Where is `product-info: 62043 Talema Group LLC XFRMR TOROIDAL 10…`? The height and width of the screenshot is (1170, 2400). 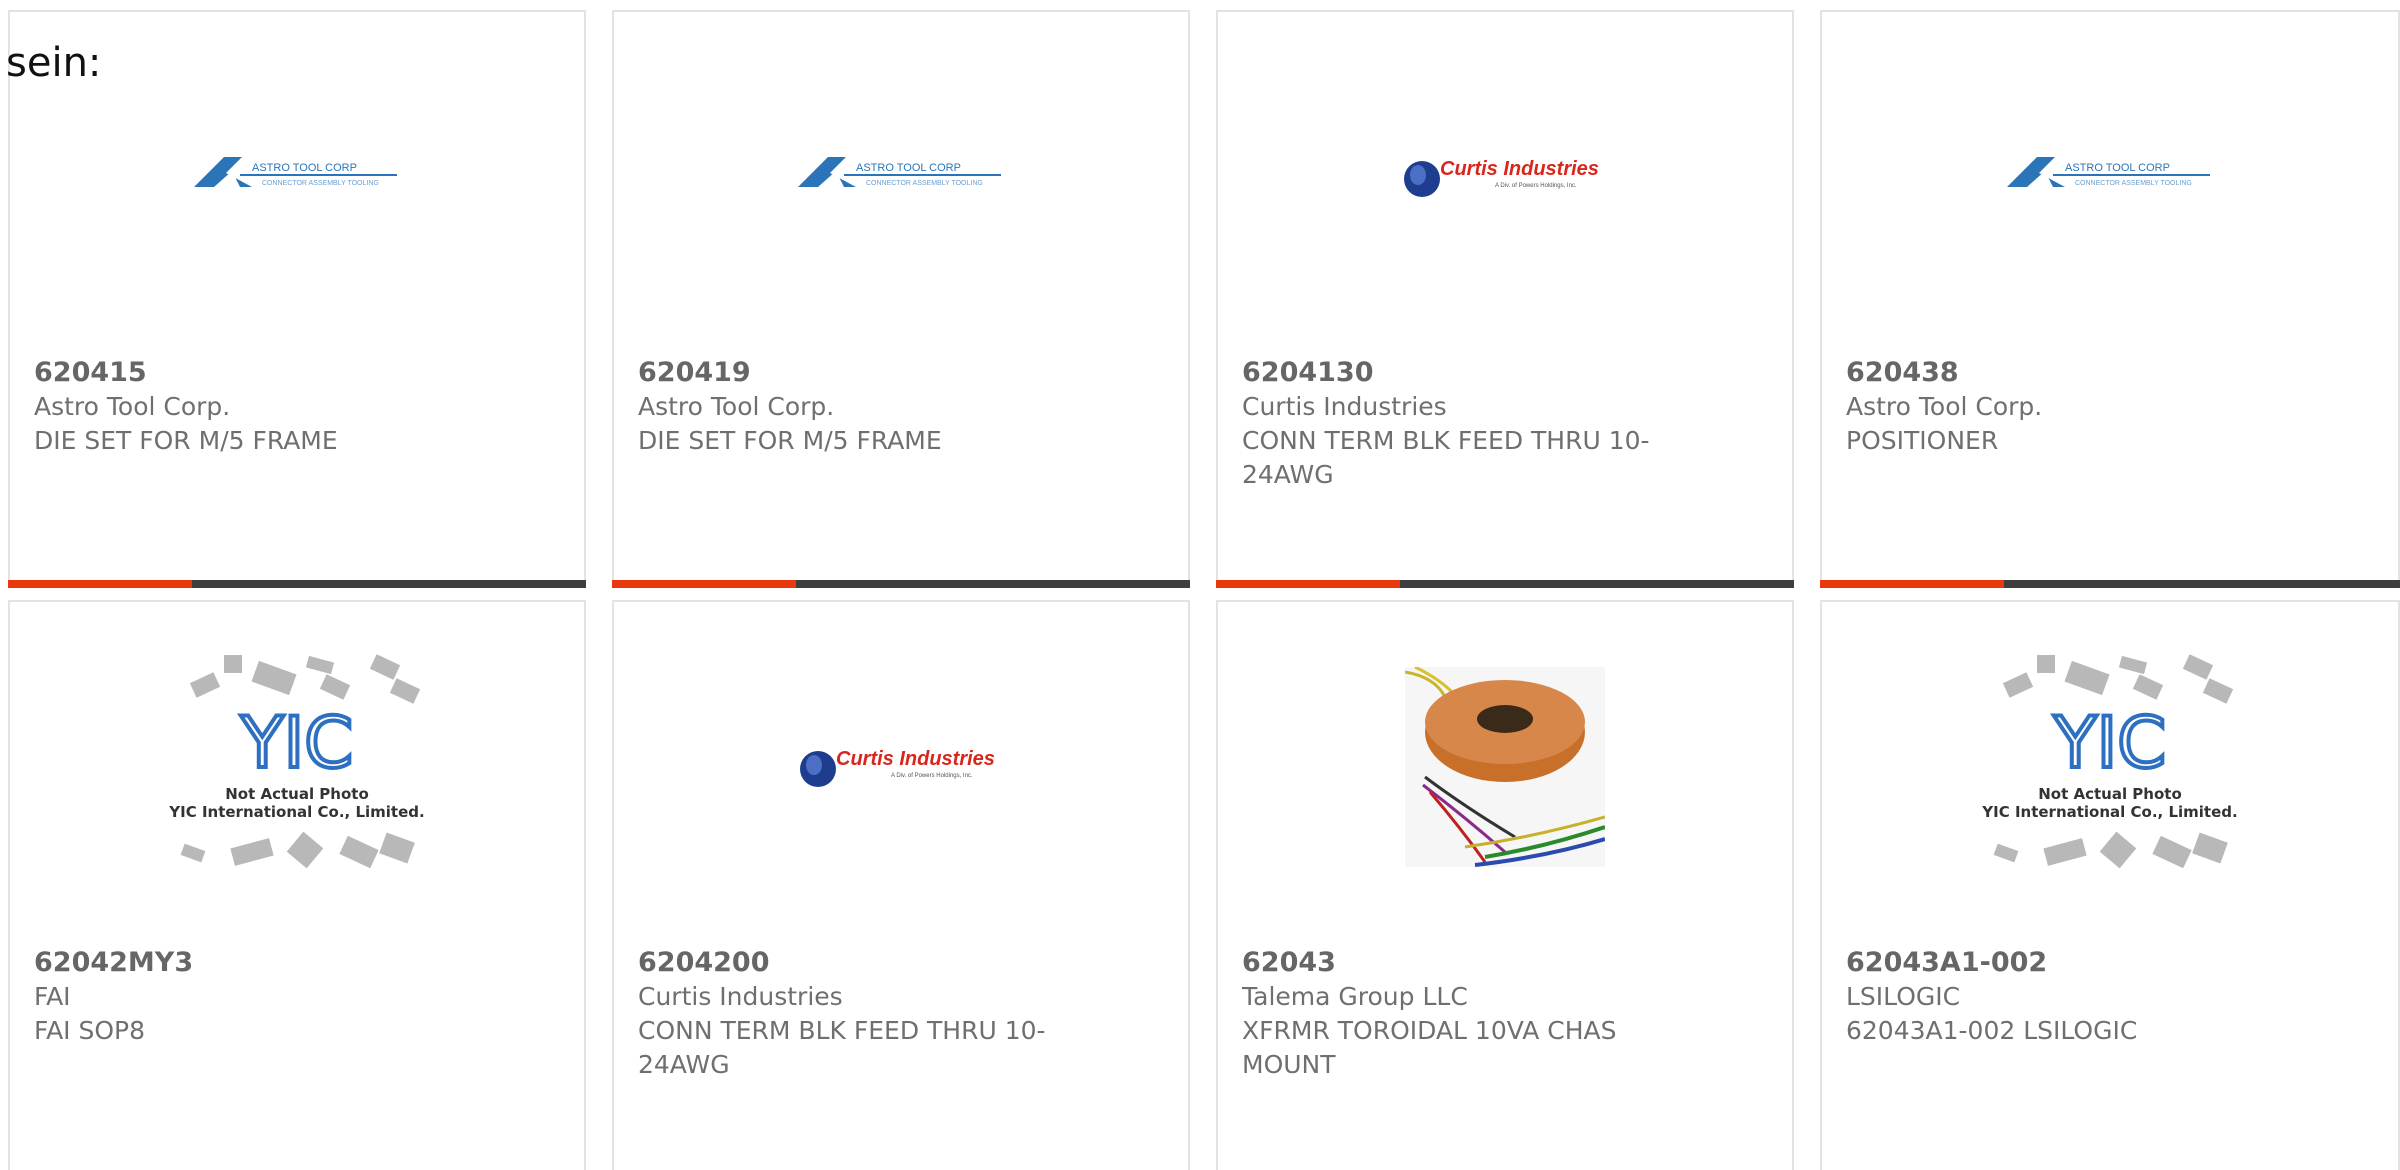 product-info: 62043 Talema Group LLC XFRMR TOROIDAL 10… is located at coordinates (1452, 1014).